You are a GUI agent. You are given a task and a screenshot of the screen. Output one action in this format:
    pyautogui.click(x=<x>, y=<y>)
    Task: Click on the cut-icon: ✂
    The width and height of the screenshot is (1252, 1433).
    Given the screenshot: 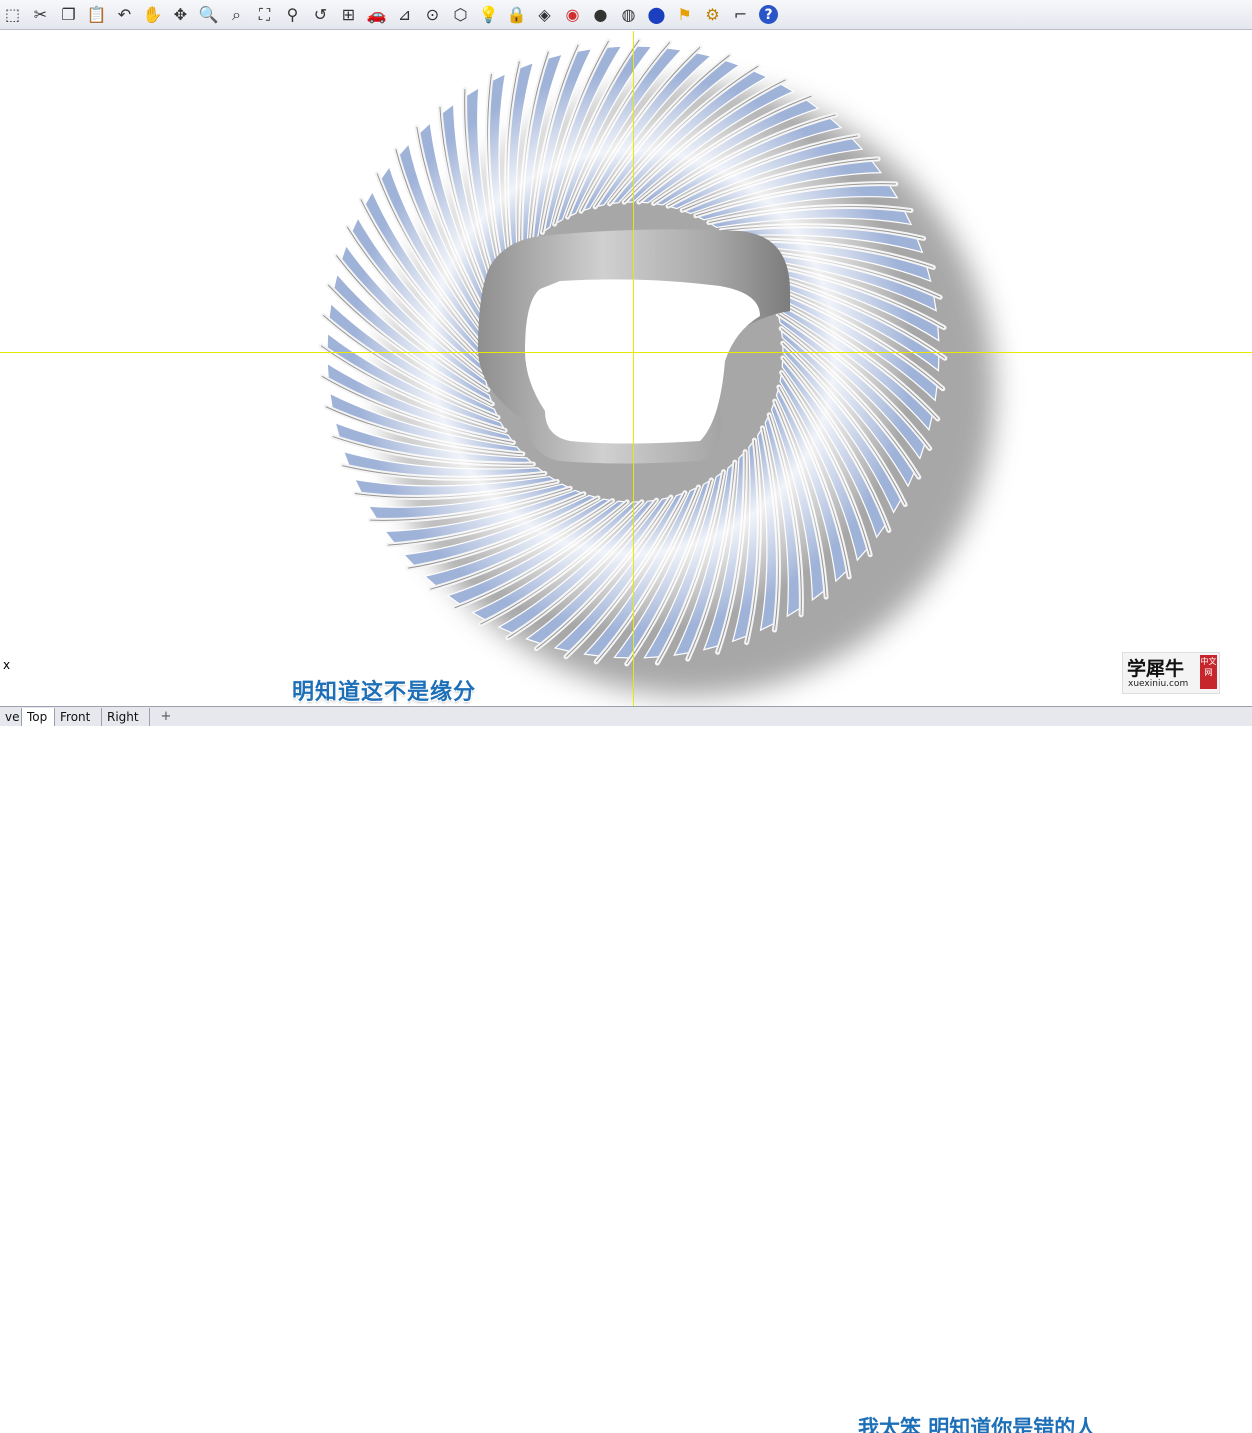 What is the action you would take?
    pyautogui.click(x=40, y=15)
    